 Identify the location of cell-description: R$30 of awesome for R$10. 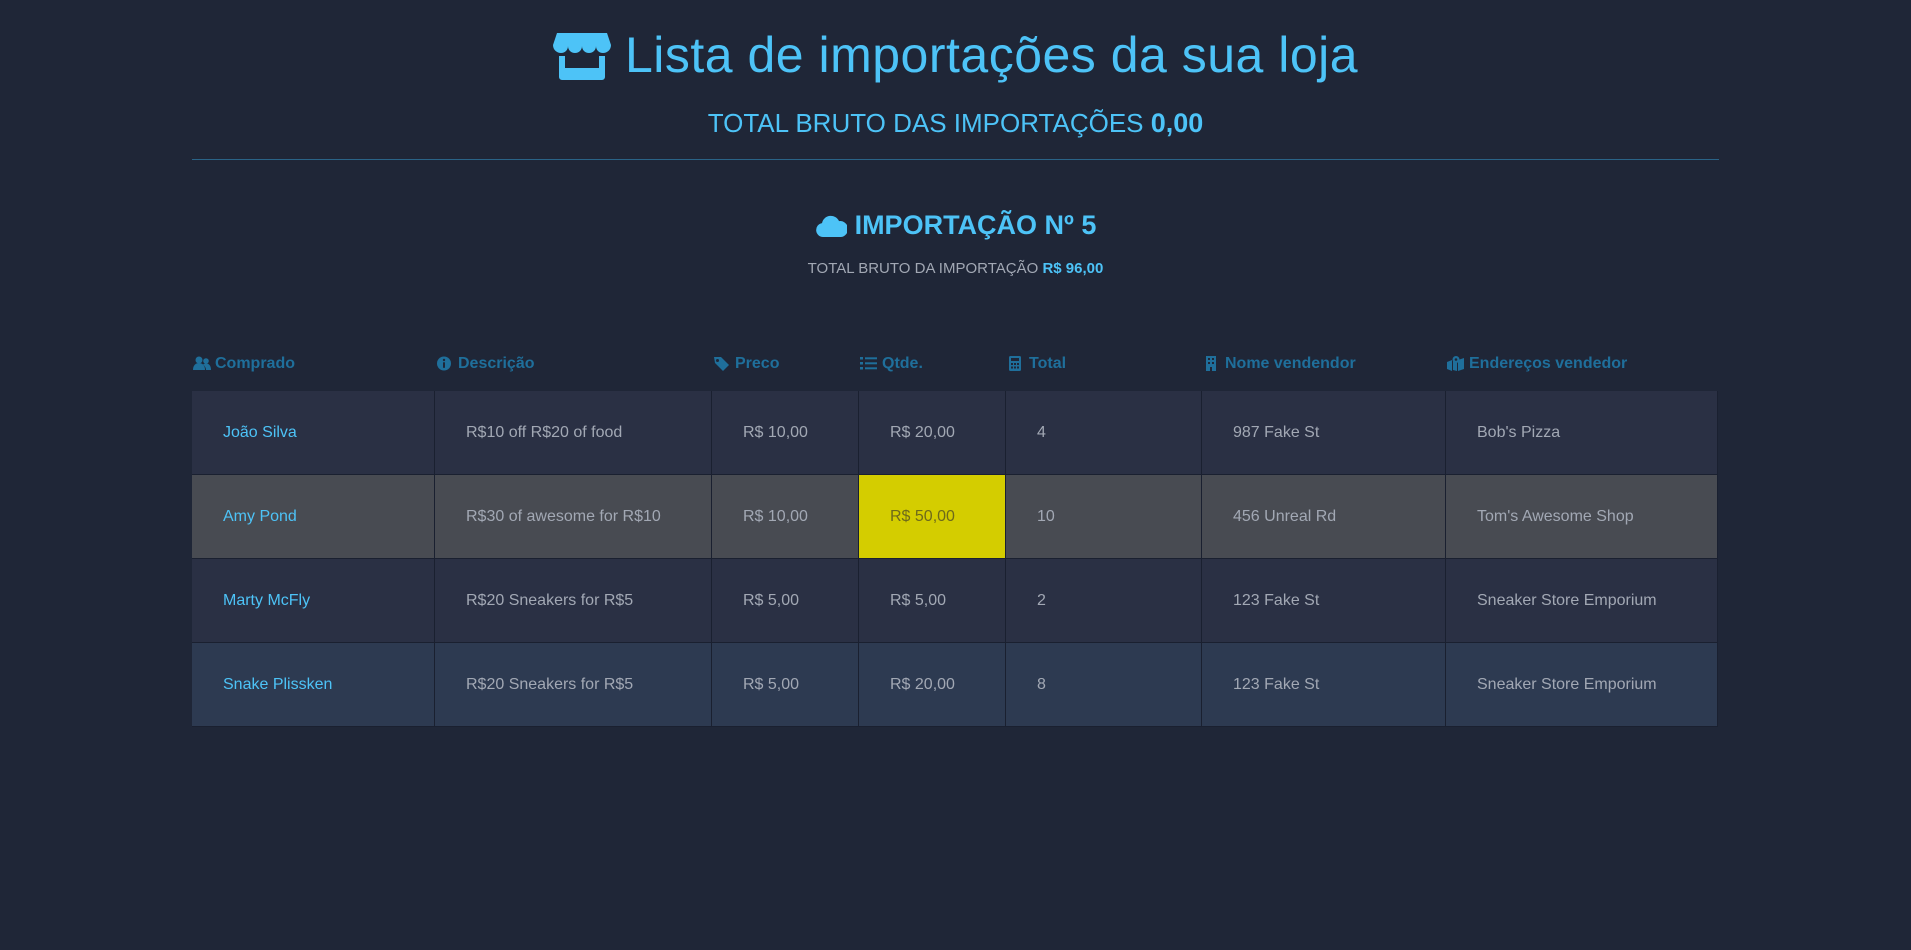
(573, 517).